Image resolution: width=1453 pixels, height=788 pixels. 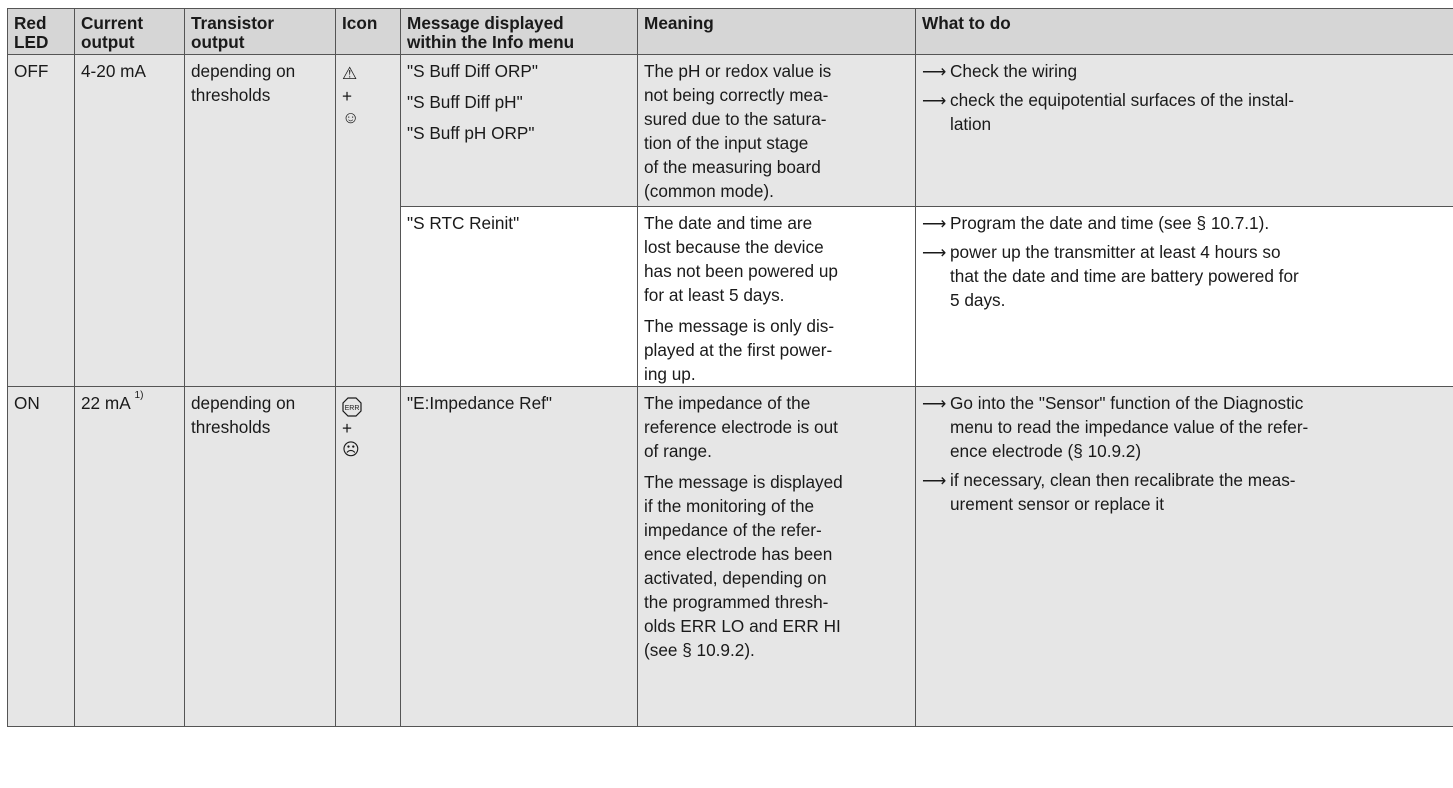 I want to click on message-text: "S Buff Diff ORP", so click(x=472, y=71).